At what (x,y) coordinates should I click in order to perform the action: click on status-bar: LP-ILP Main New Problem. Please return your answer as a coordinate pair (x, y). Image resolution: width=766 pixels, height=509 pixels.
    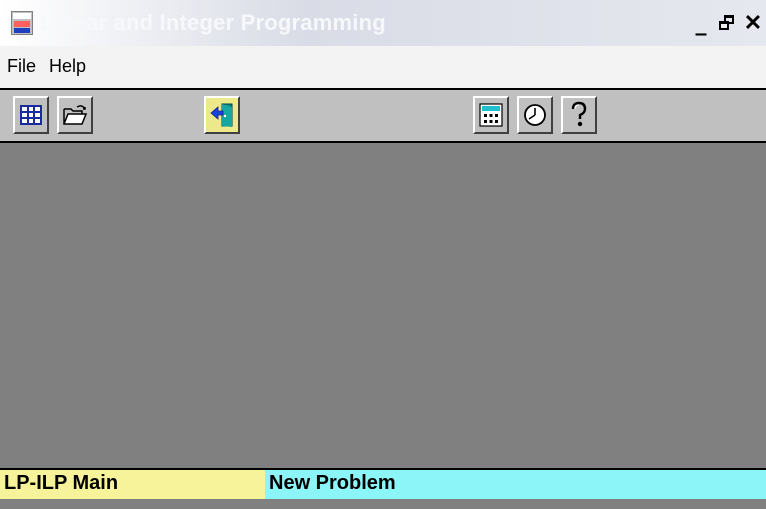
    Looking at the image, I should click on (383, 483).